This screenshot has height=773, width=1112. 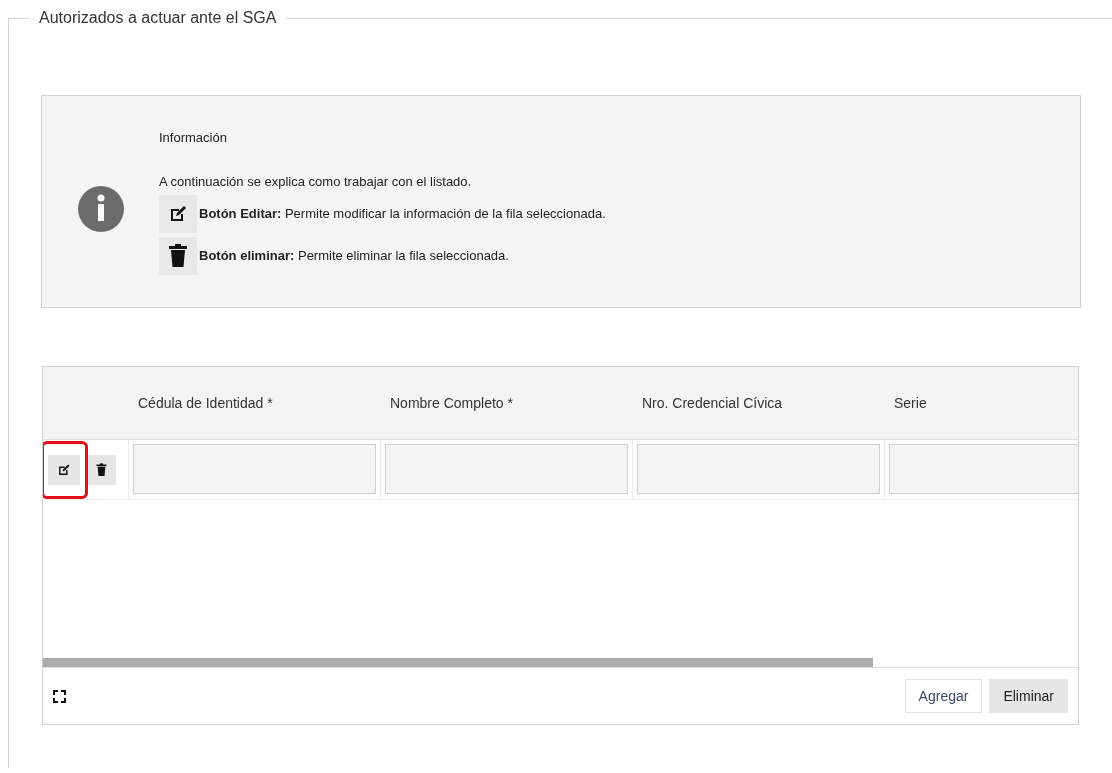 I want to click on delete-button, so click(x=101, y=469).